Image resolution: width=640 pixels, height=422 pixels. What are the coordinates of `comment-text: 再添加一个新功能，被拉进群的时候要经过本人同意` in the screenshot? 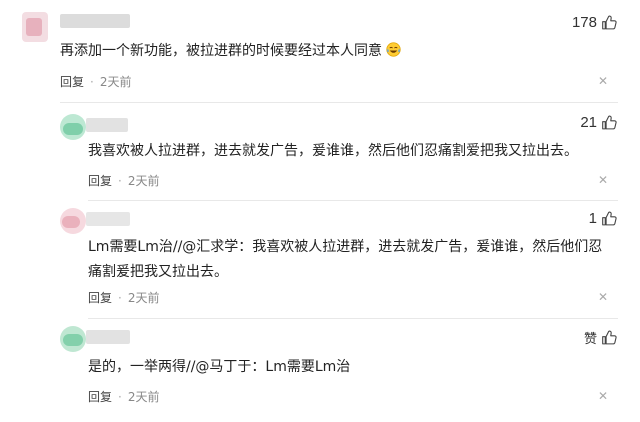 It's located at (231, 51).